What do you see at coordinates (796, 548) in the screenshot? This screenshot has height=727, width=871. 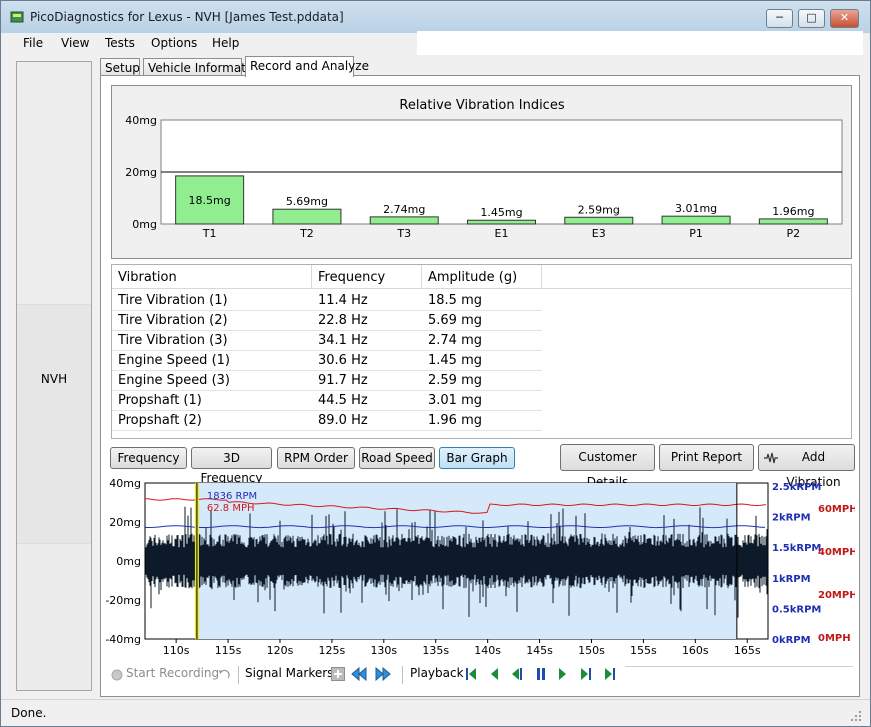 I see `rpm-axis-tick: 1.5kRPM` at bounding box center [796, 548].